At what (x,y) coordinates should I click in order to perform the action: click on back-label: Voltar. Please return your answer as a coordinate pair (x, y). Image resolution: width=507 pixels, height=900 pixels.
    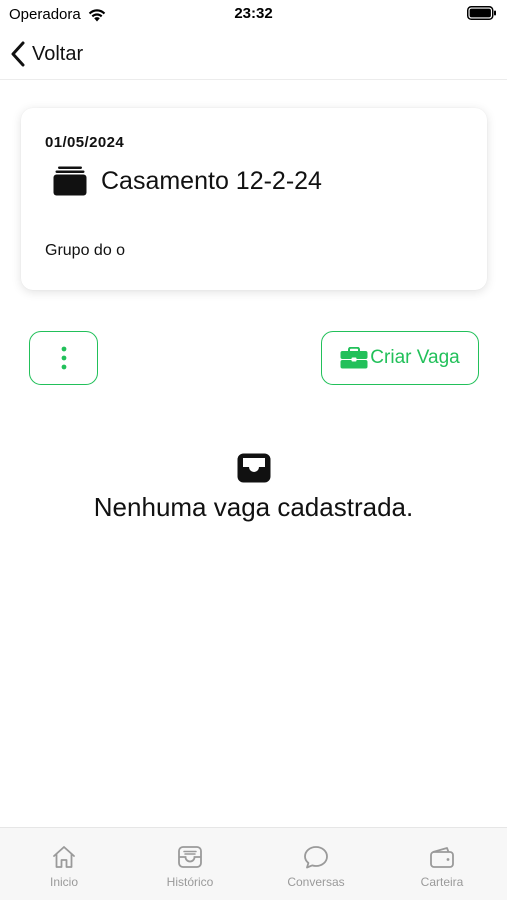
    Looking at the image, I should click on (58, 53).